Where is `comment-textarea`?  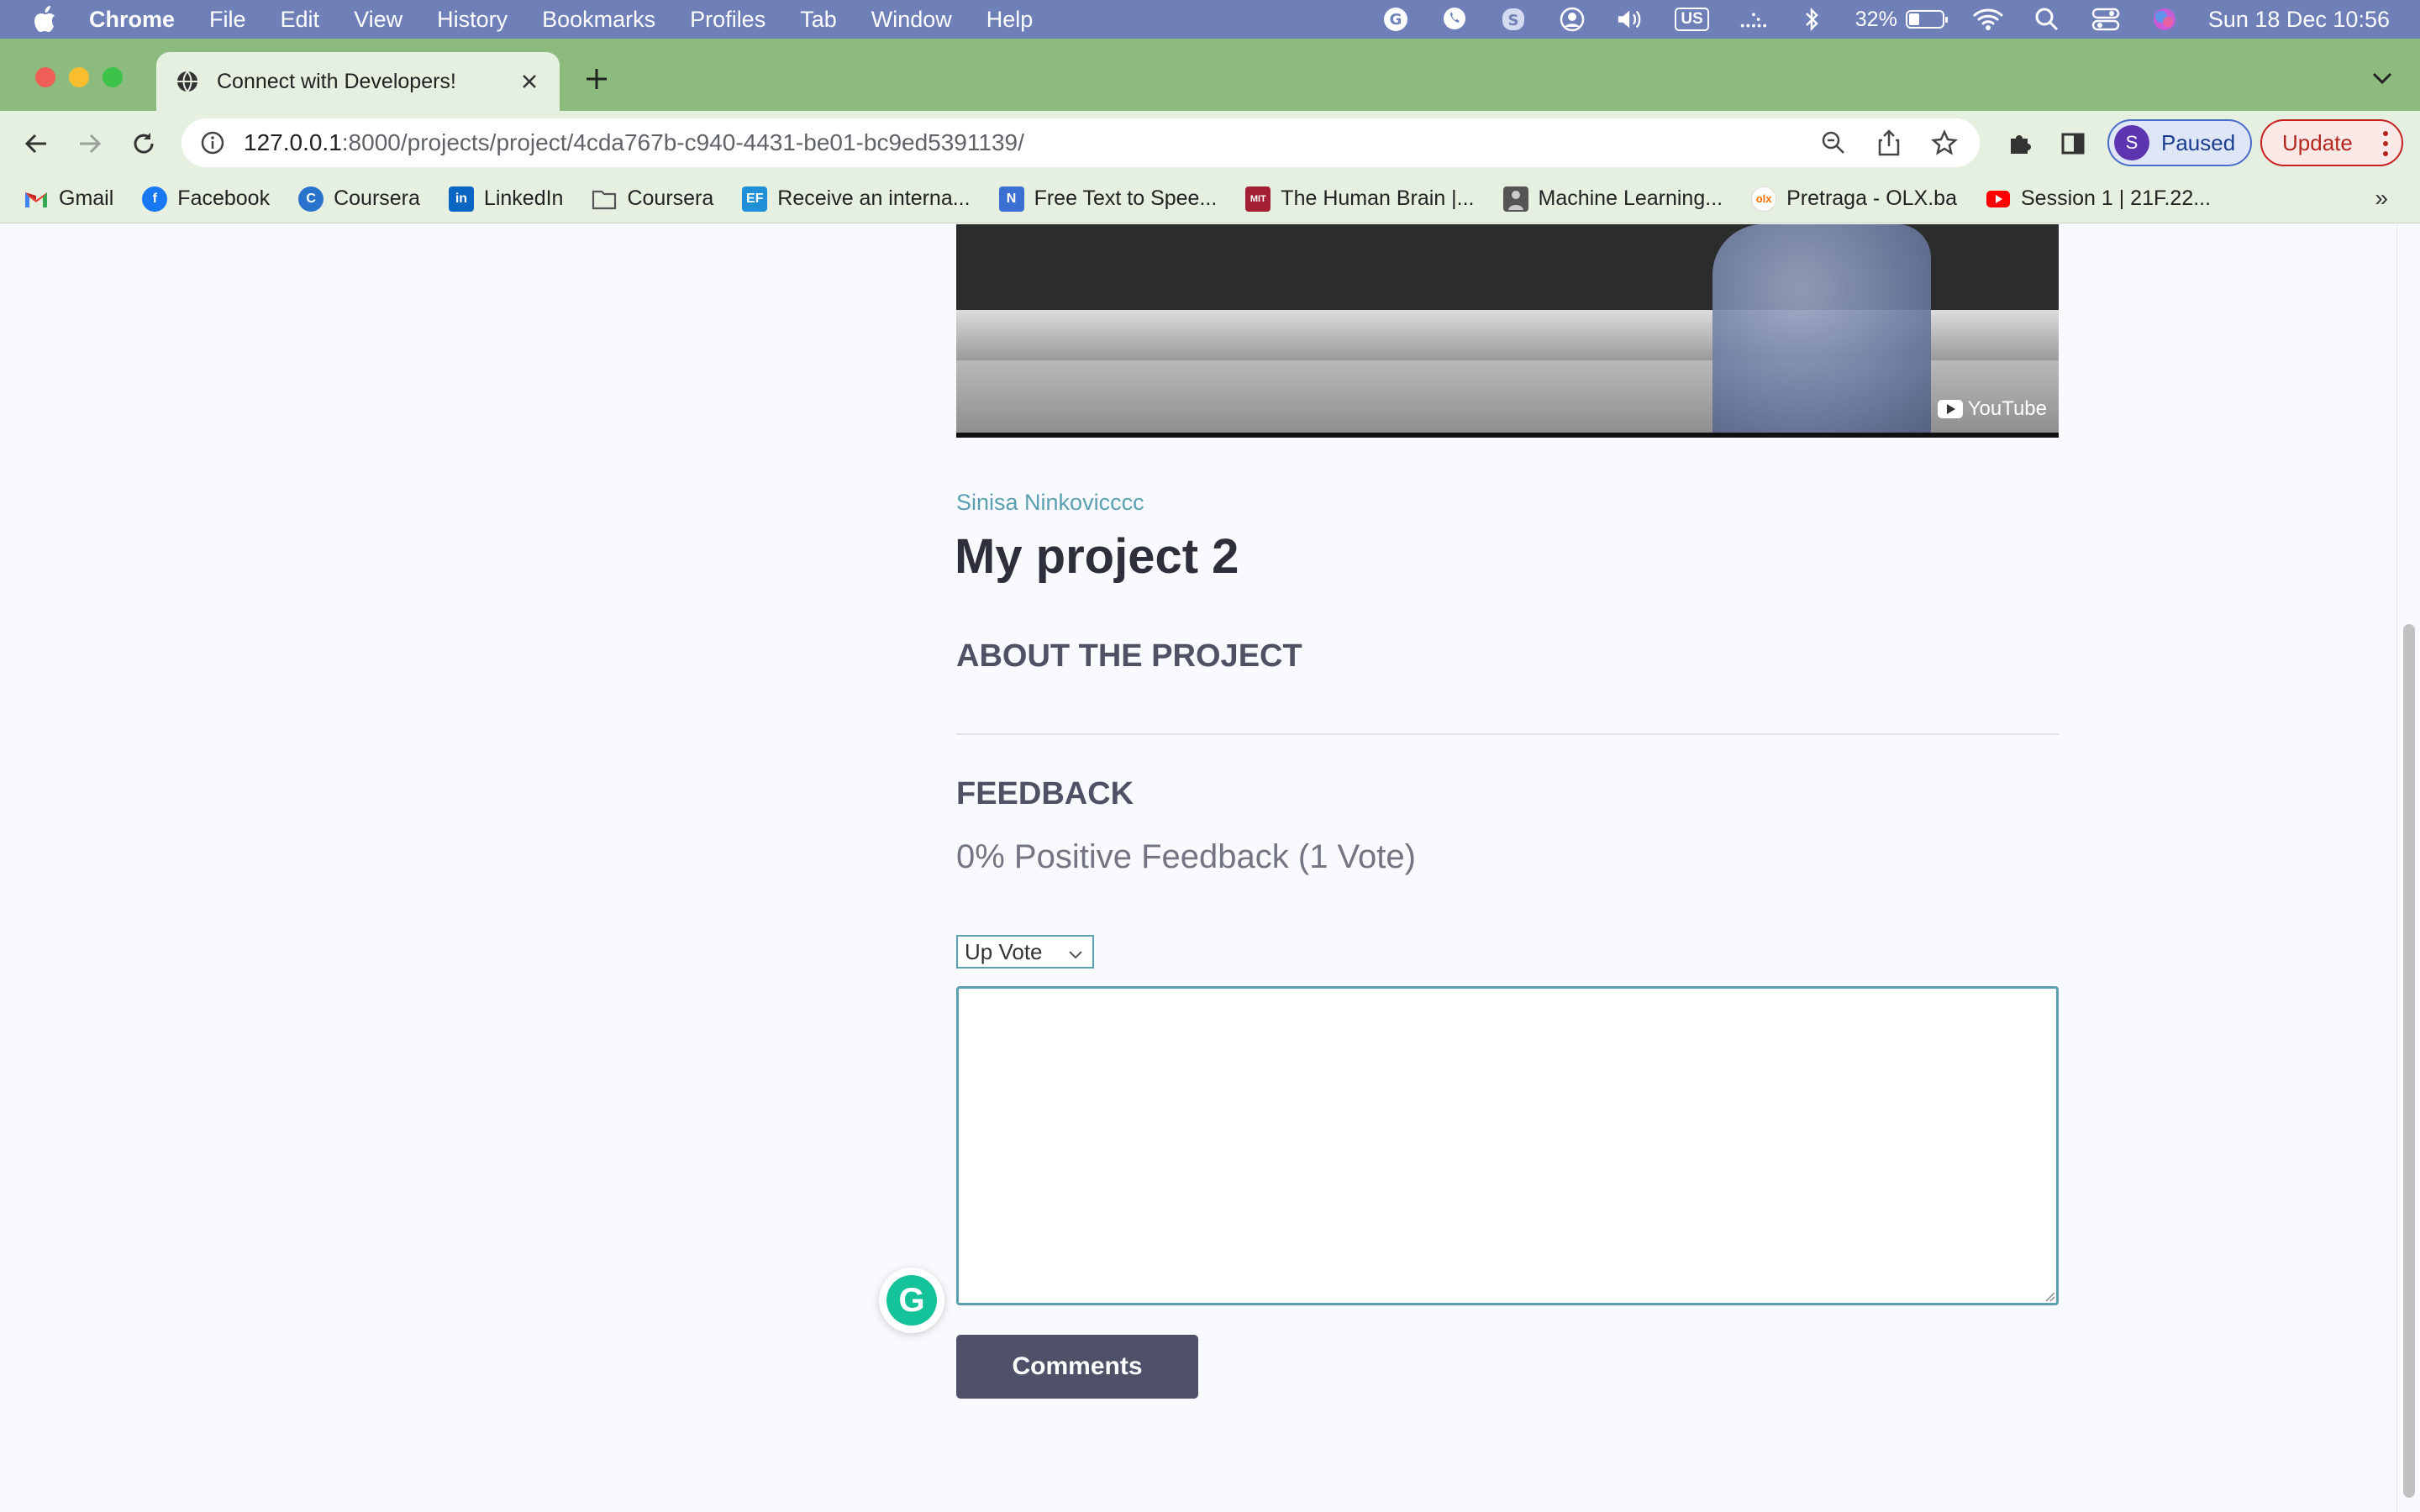 comment-textarea is located at coordinates (1507, 1145).